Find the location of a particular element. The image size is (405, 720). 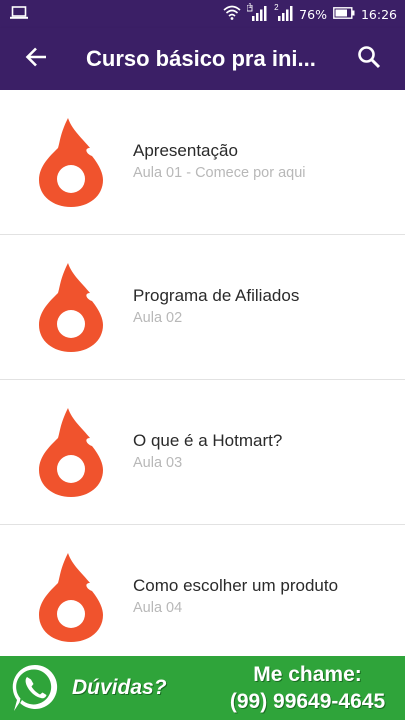

status-bar: 1 2 76% 16:26 is located at coordinates (202, 14).